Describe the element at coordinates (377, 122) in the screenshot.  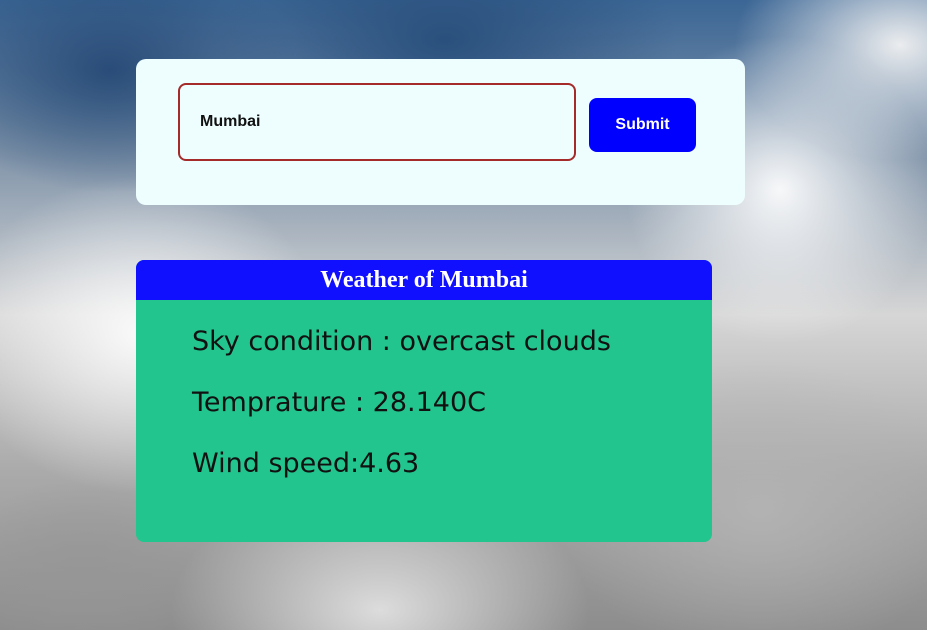
I see `city-input` at that location.